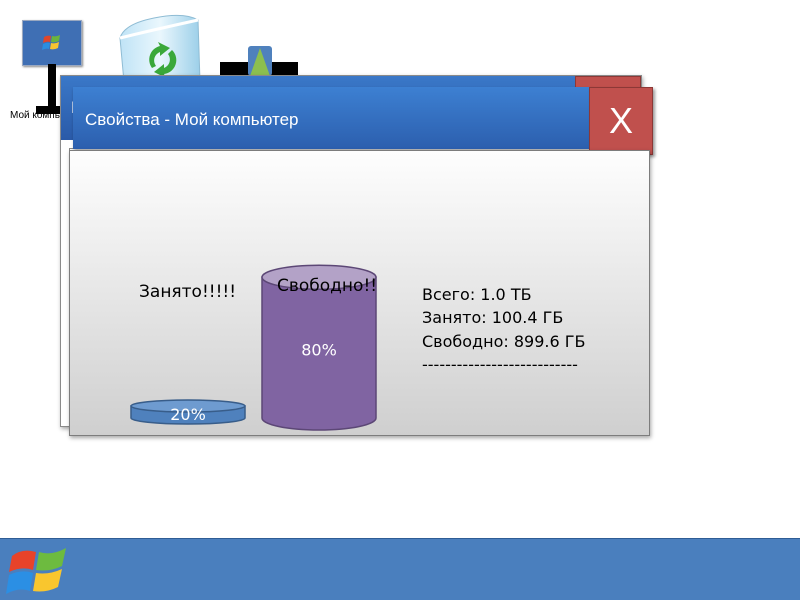 The height and width of the screenshot is (600, 800). Describe the element at coordinates (493, 317) in the screenshot. I see `used-size-text: Занято: 100.4 ГБ` at that location.